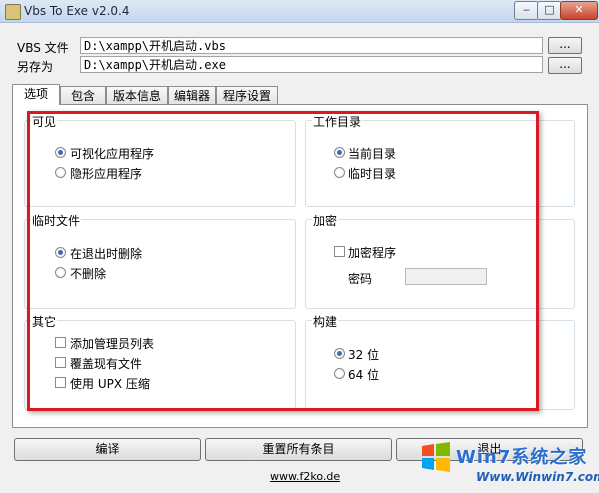 Image resolution: width=599 pixels, height=493 pixels. Describe the element at coordinates (522, 457) in the screenshot. I see `watermark-brand: Win7系统之家` at that location.